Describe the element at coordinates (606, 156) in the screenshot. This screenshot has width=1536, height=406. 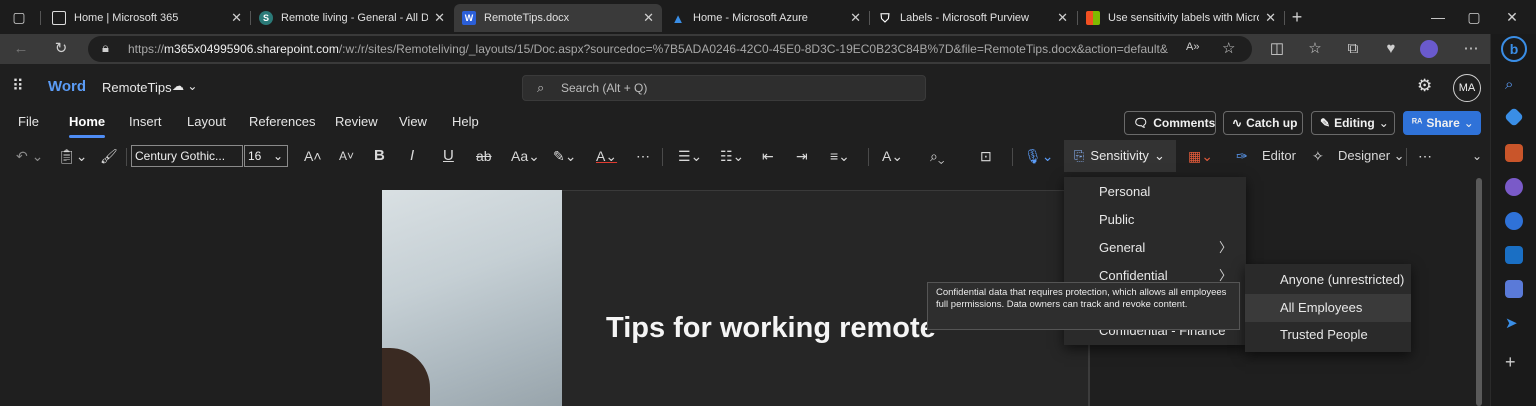
I see `font-color-icon: A⌄` at that location.